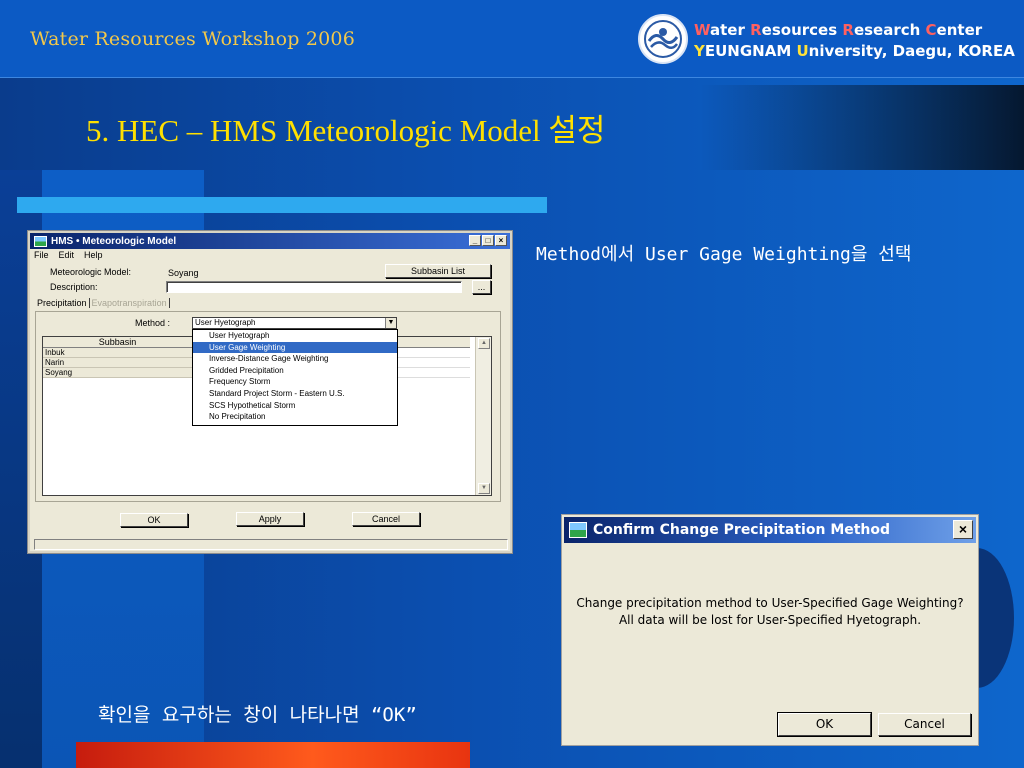  What do you see at coordinates (484, 343) in the screenshot?
I see `scroll-up-icon: ▲` at bounding box center [484, 343].